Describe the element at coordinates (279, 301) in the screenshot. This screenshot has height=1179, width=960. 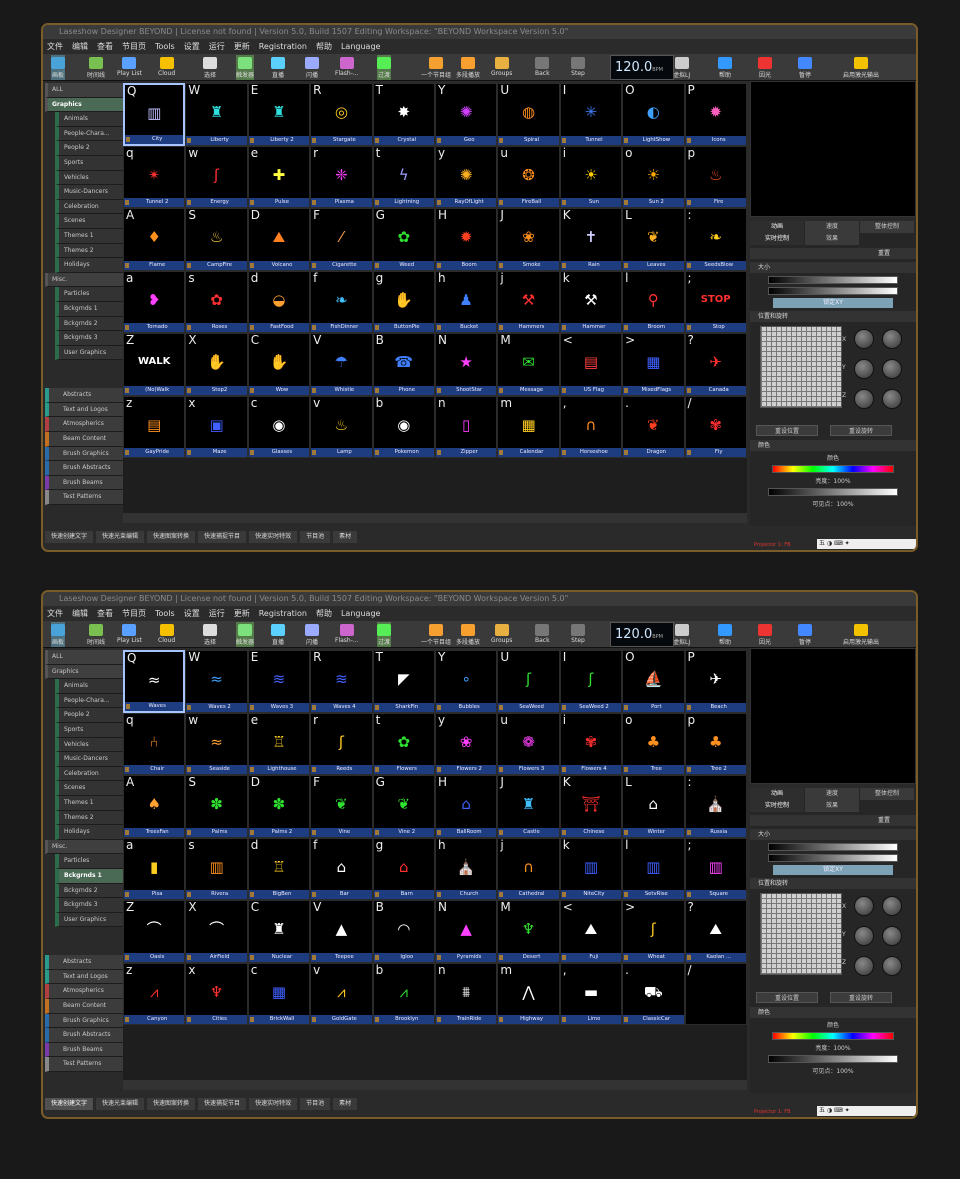
I see `cue-cell: d ◒ FastFood` at that location.